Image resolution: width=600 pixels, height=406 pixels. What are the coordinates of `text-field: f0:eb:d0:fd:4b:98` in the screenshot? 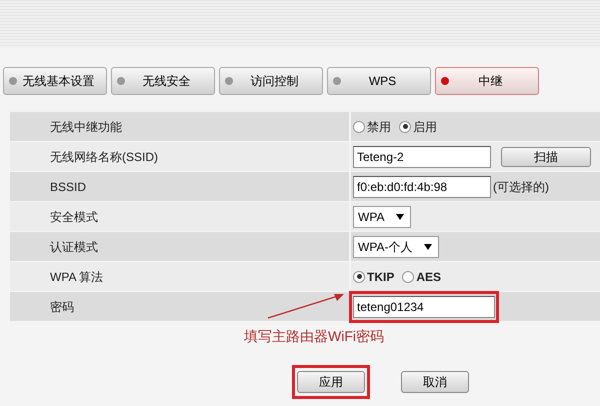 It's located at (422, 187).